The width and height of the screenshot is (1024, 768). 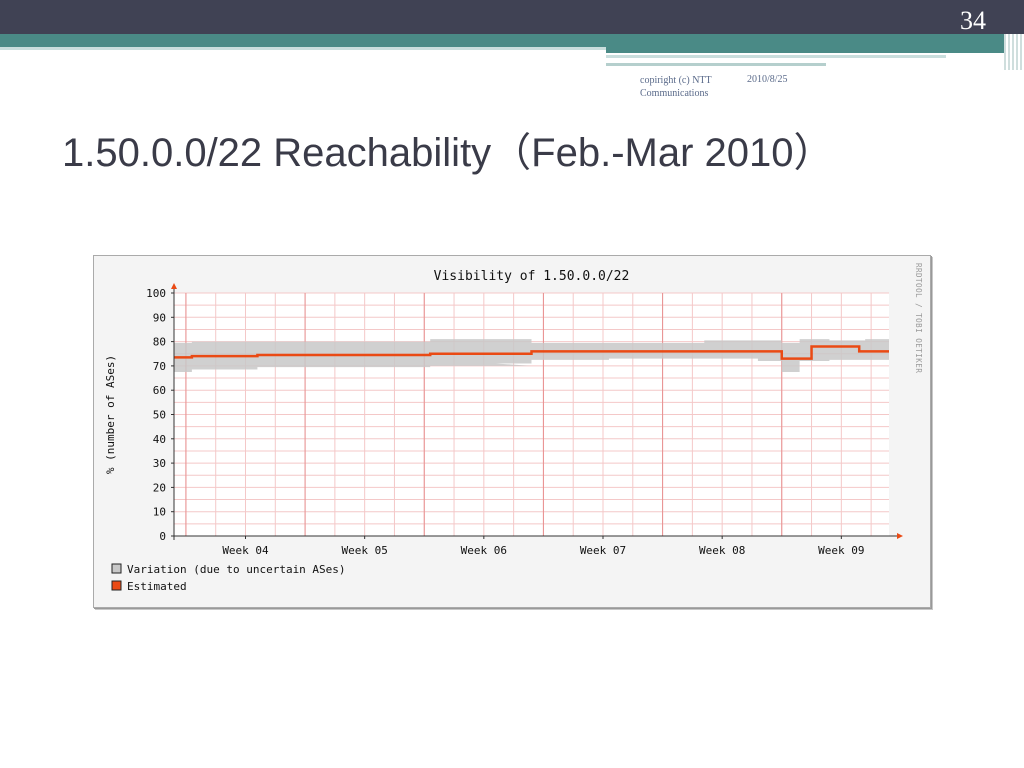 I want to click on x-tick-label: Week 06, so click(x=484, y=550).